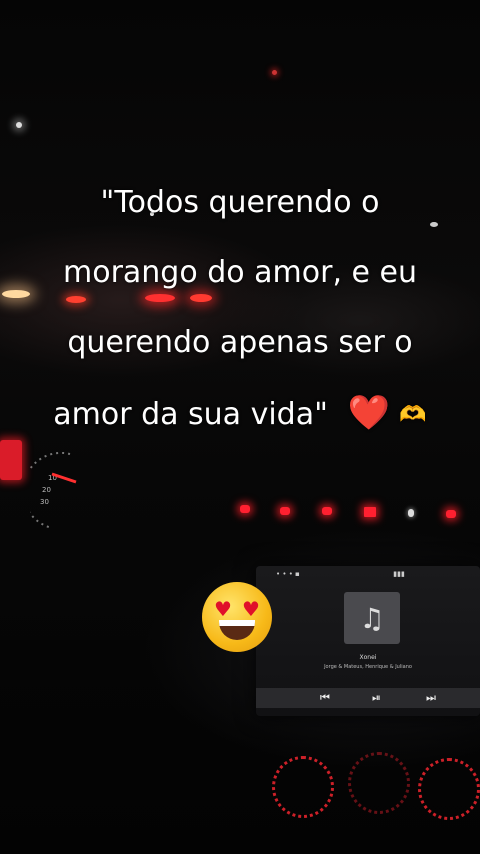 The height and width of the screenshot is (854, 480). I want to click on heart-eyes-emoji-icon: ♥ ♥, so click(237, 617).